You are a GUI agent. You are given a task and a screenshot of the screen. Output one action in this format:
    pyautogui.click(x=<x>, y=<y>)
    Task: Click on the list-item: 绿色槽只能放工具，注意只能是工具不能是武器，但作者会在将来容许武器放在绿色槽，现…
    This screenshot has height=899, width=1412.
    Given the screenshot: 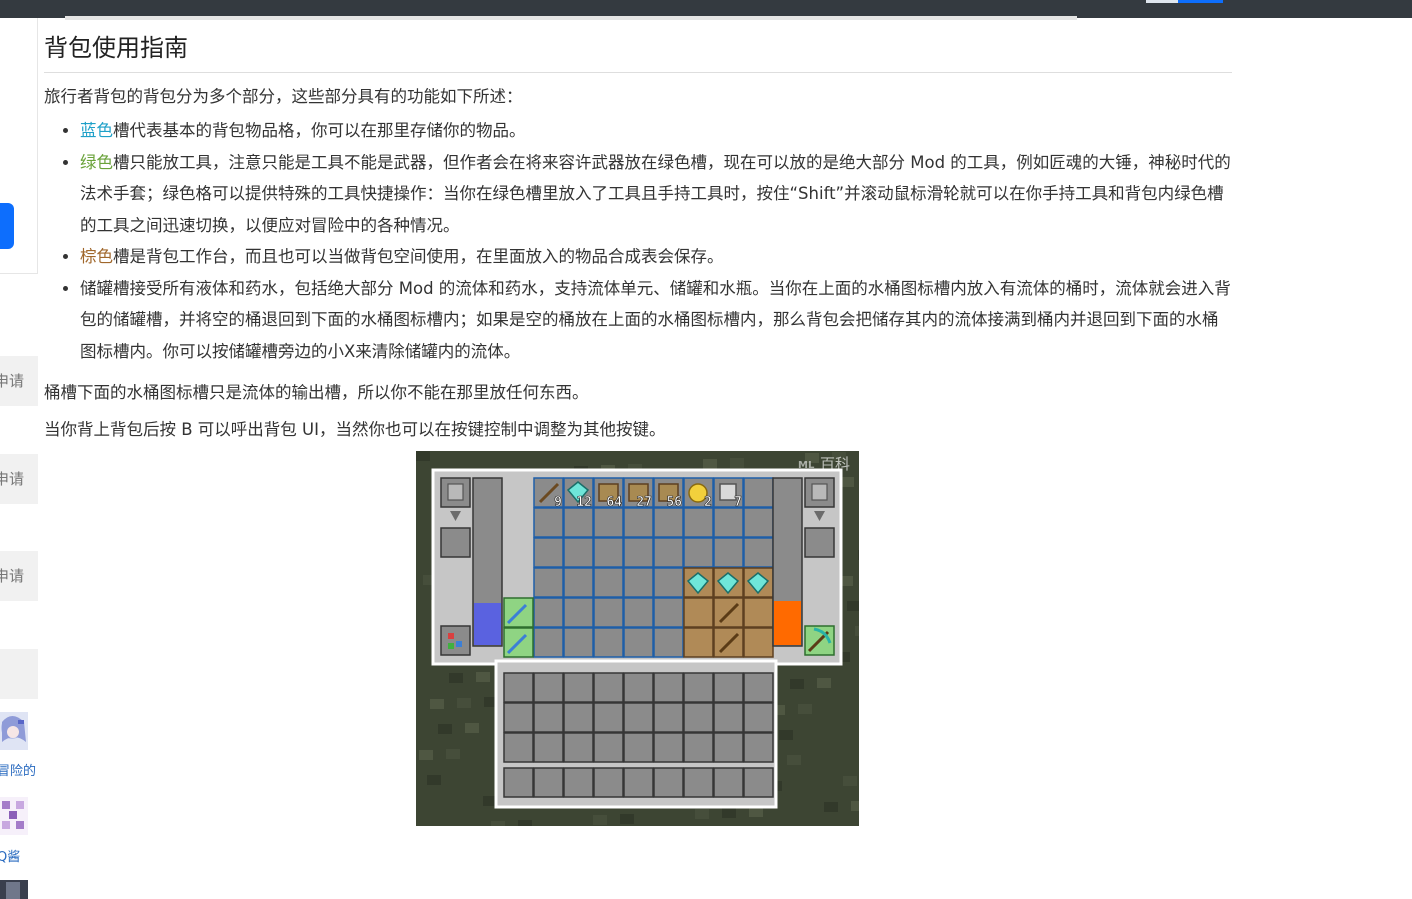 What is the action you would take?
    pyautogui.click(x=656, y=194)
    